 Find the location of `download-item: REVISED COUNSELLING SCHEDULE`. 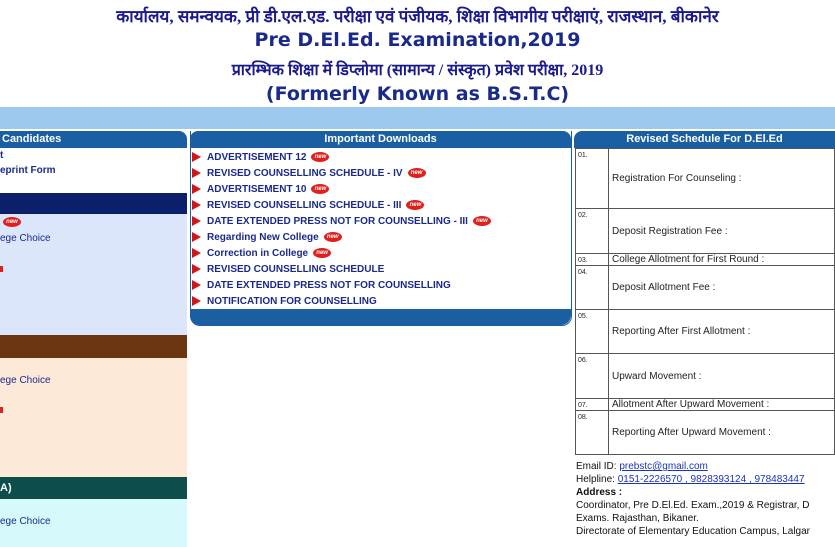

download-item: REVISED COUNSELLING SCHEDULE is located at coordinates (381, 269).